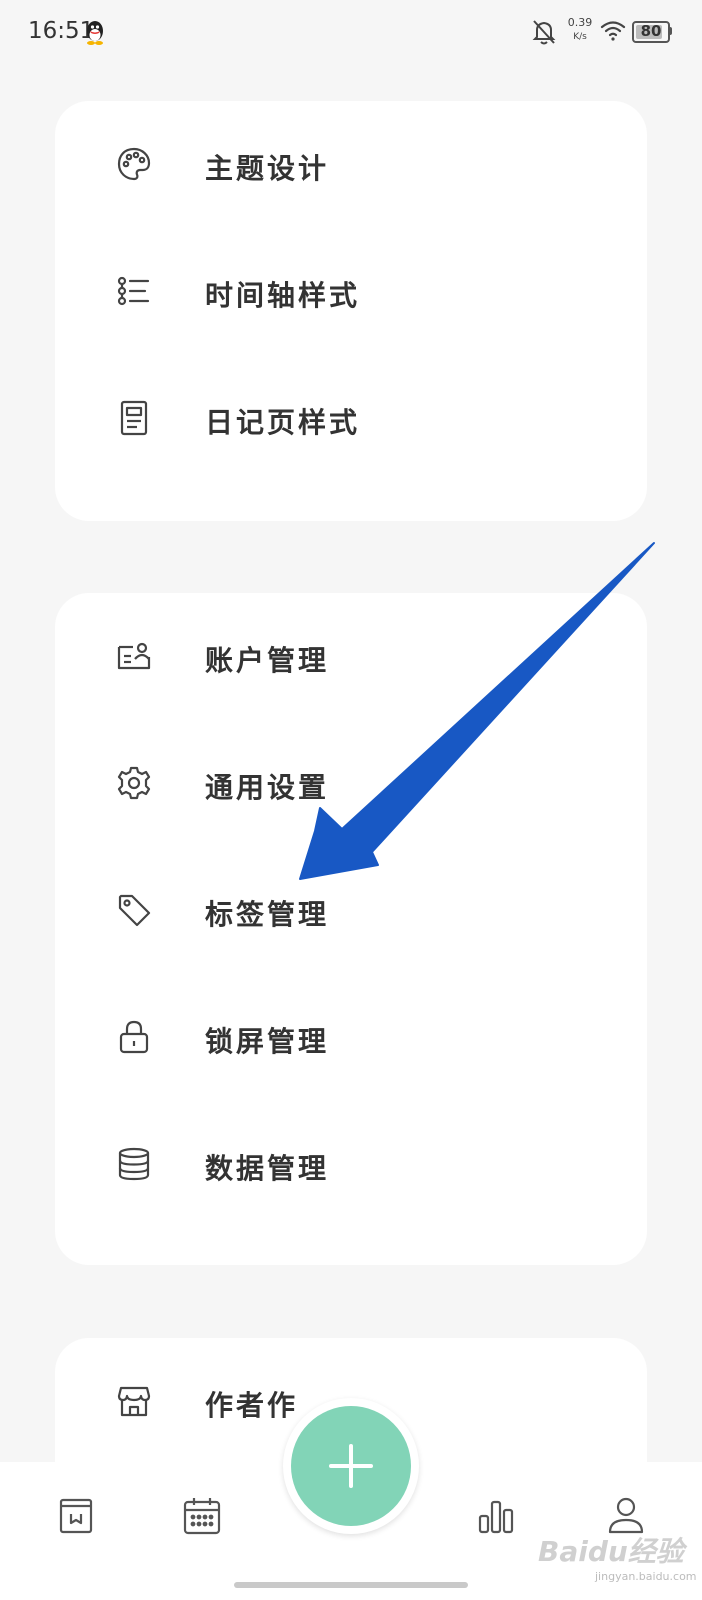 The height and width of the screenshot is (1600, 702). I want to click on menu-label: 作者作, so click(252, 1405).